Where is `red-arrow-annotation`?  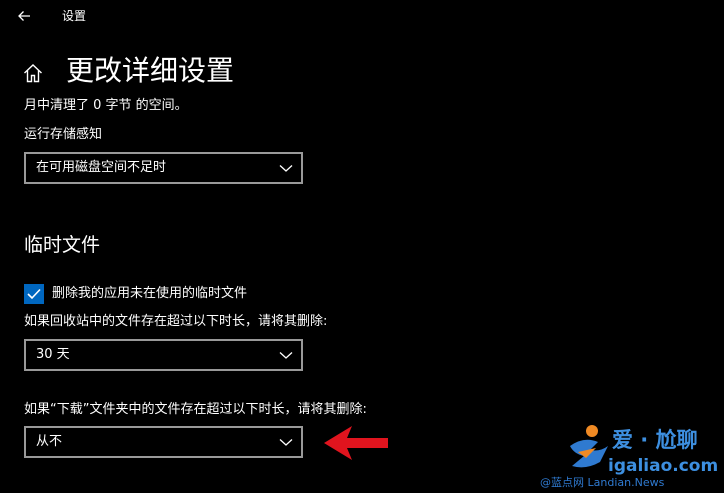
red-arrow-annotation is located at coordinates (356, 443).